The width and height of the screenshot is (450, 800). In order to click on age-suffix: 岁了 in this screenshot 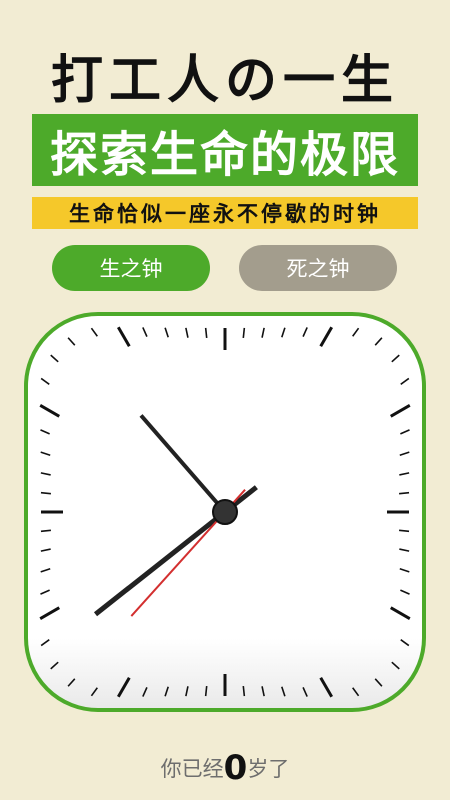, I will do `click(268, 769)`.